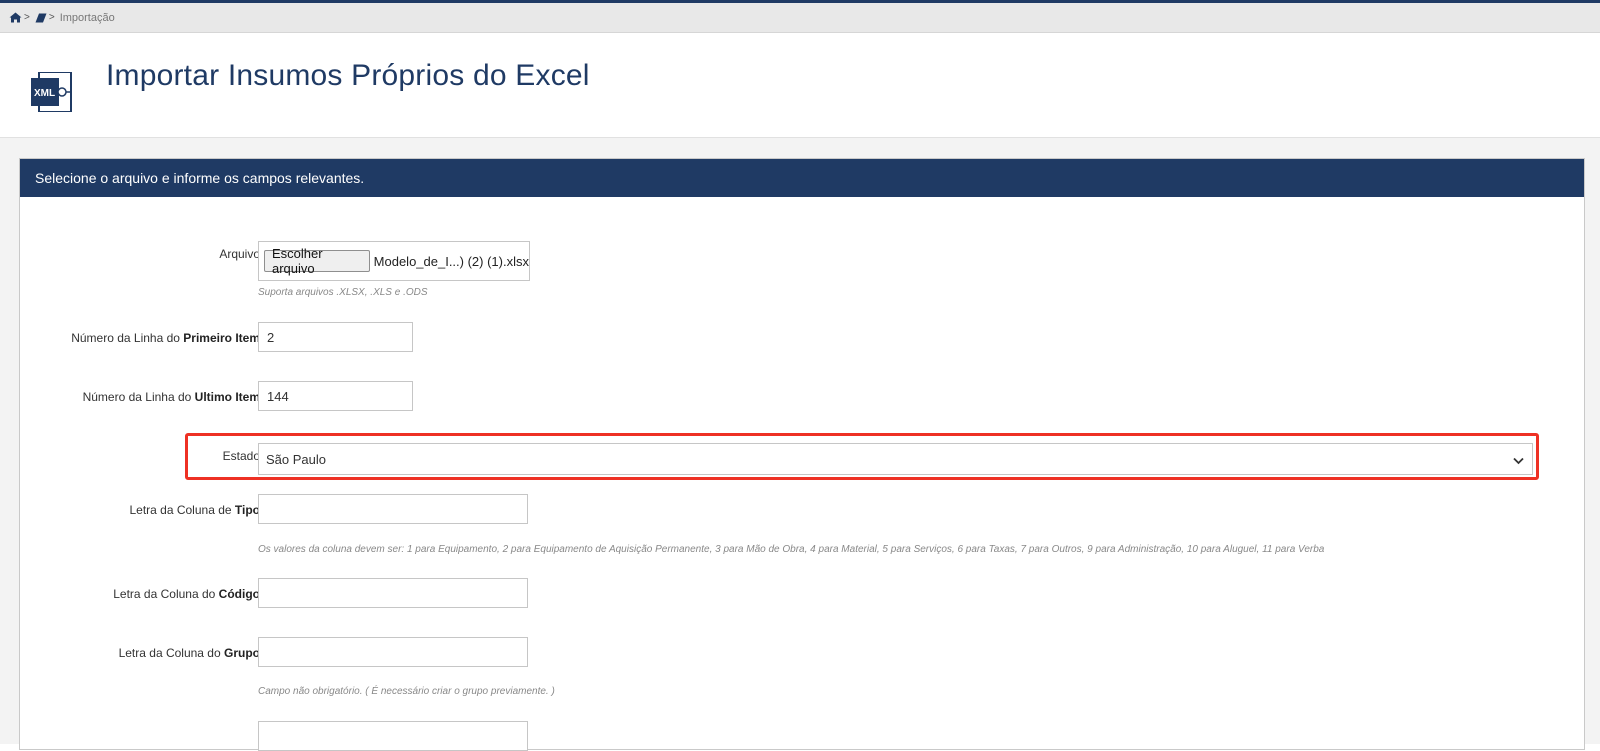  Describe the element at coordinates (15, 17) in the screenshot. I see `home-icon` at that location.